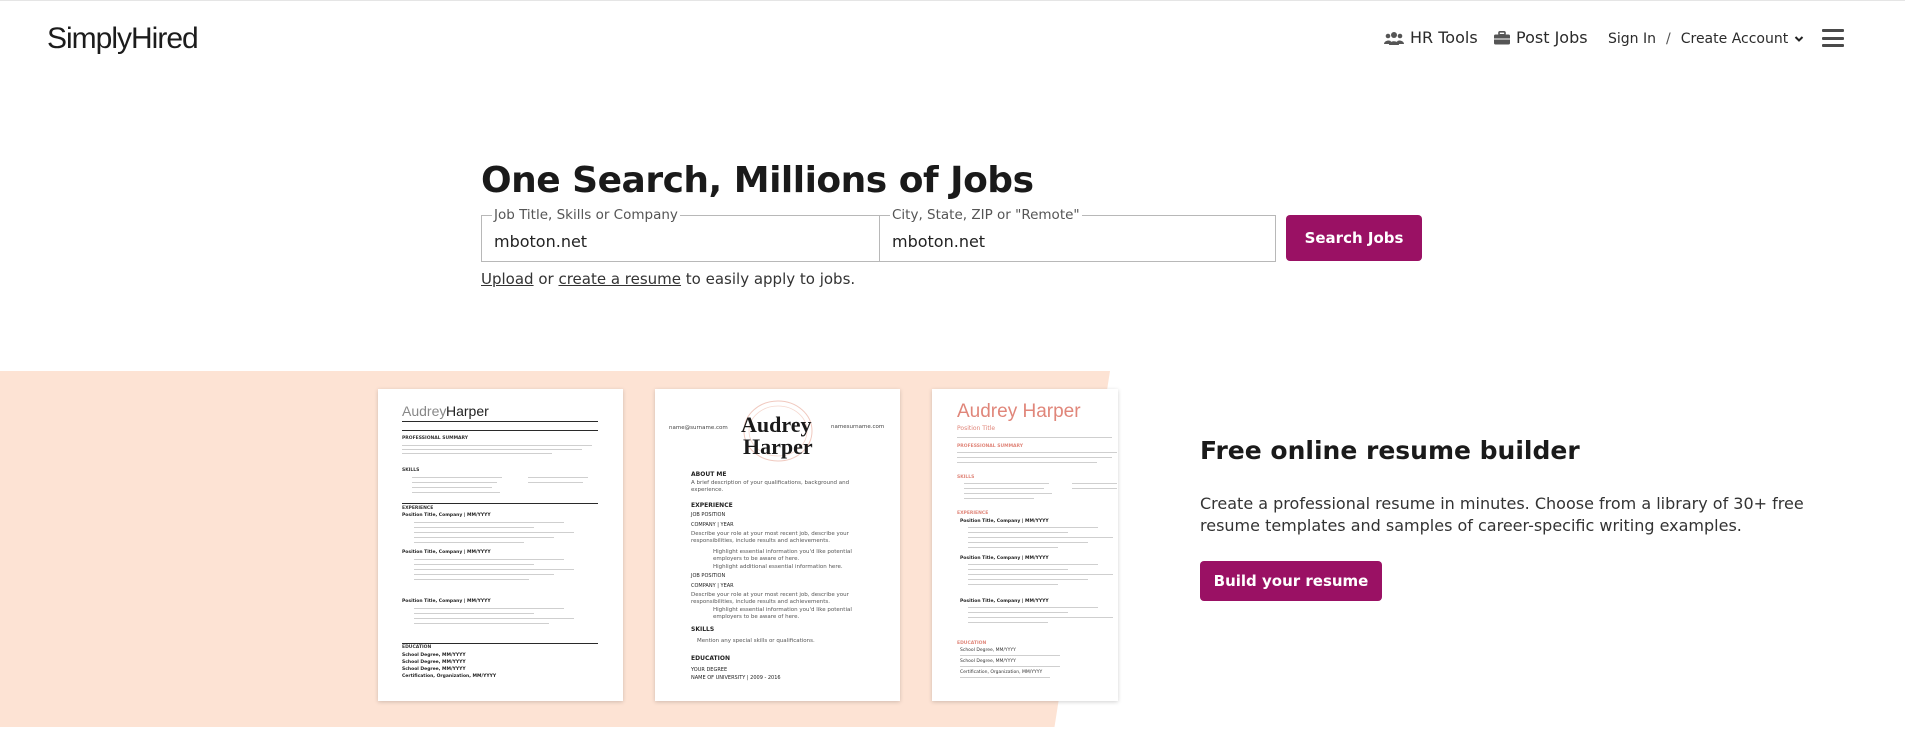 This screenshot has height=754, width=1905. What do you see at coordinates (467, 411) in the screenshot?
I see `resume1-last-name: Harper` at bounding box center [467, 411].